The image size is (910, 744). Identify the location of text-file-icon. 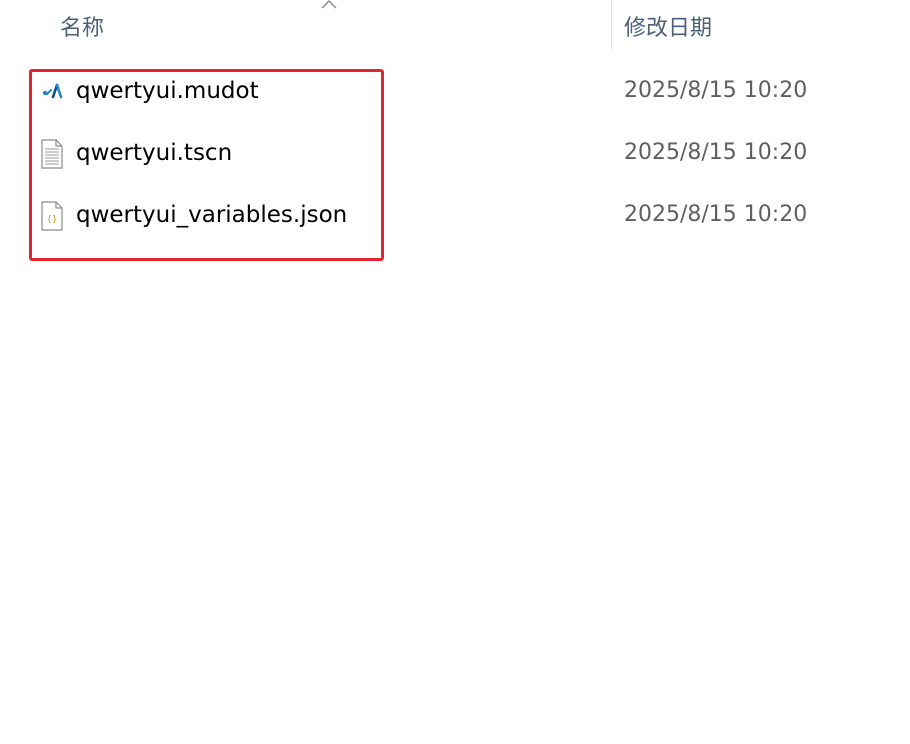
(52, 154).